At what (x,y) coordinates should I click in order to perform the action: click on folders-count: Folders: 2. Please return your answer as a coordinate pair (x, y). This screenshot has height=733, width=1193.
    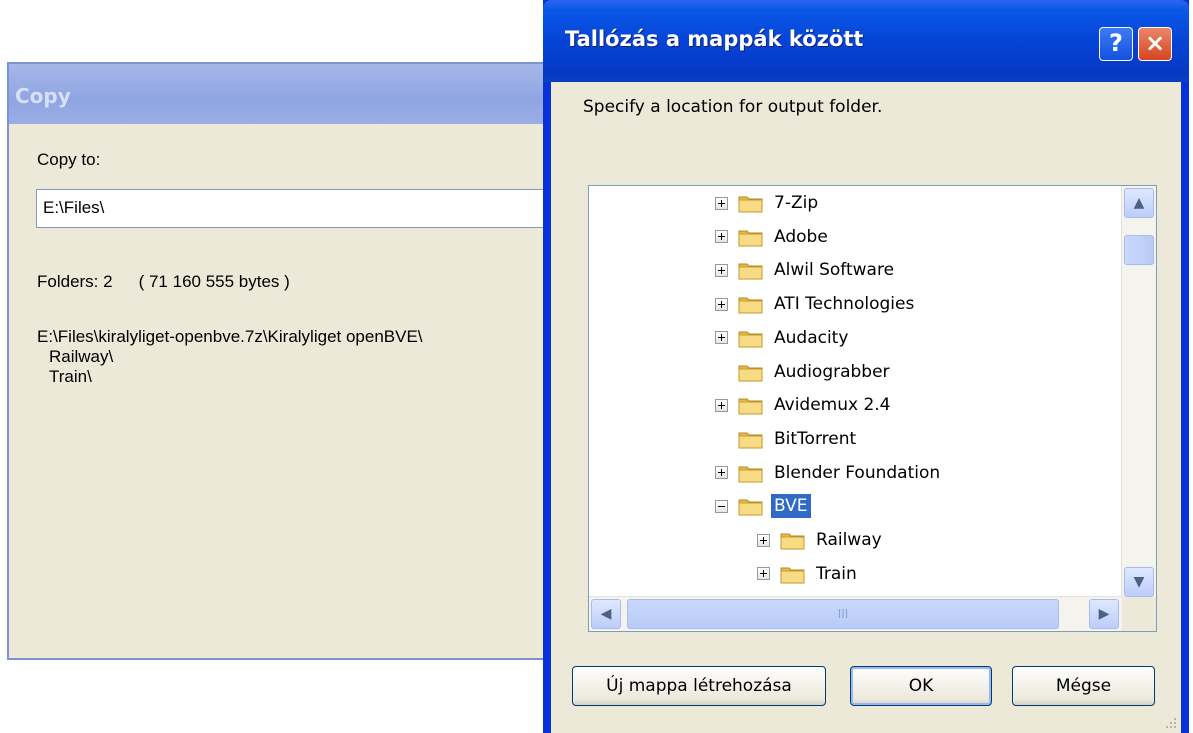
    Looking at the image, I should click on (75, 281).